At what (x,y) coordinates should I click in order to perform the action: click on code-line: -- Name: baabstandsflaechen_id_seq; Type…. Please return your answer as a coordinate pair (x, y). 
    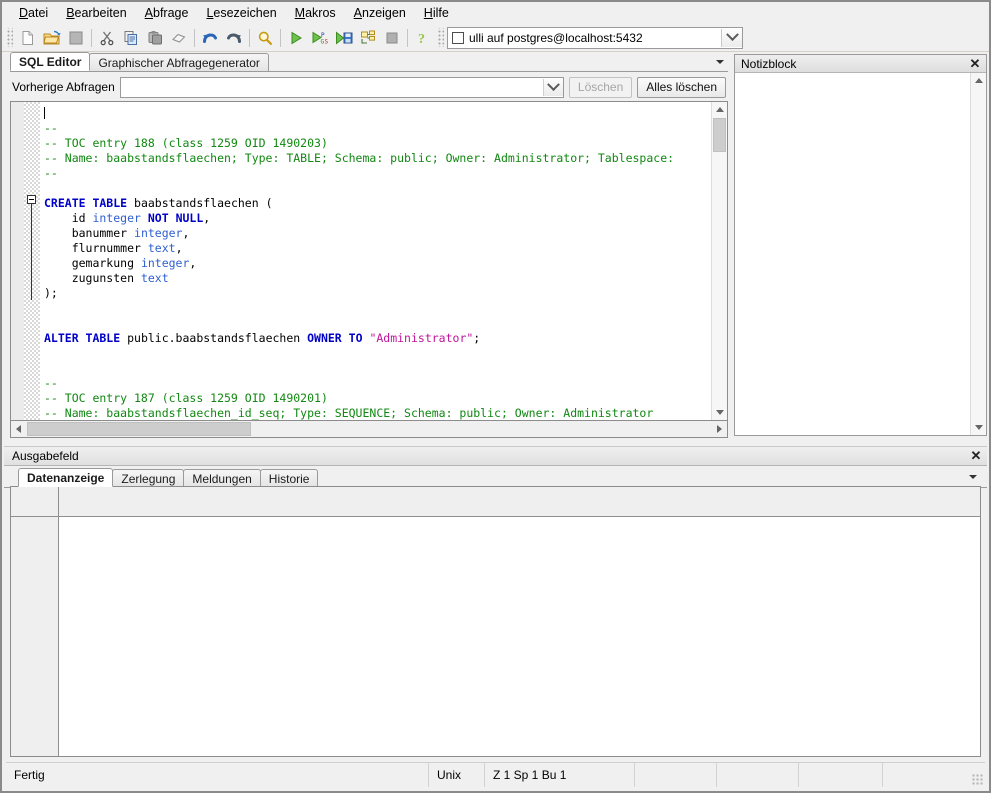
    Looking at the image, I should click on (385, 413).